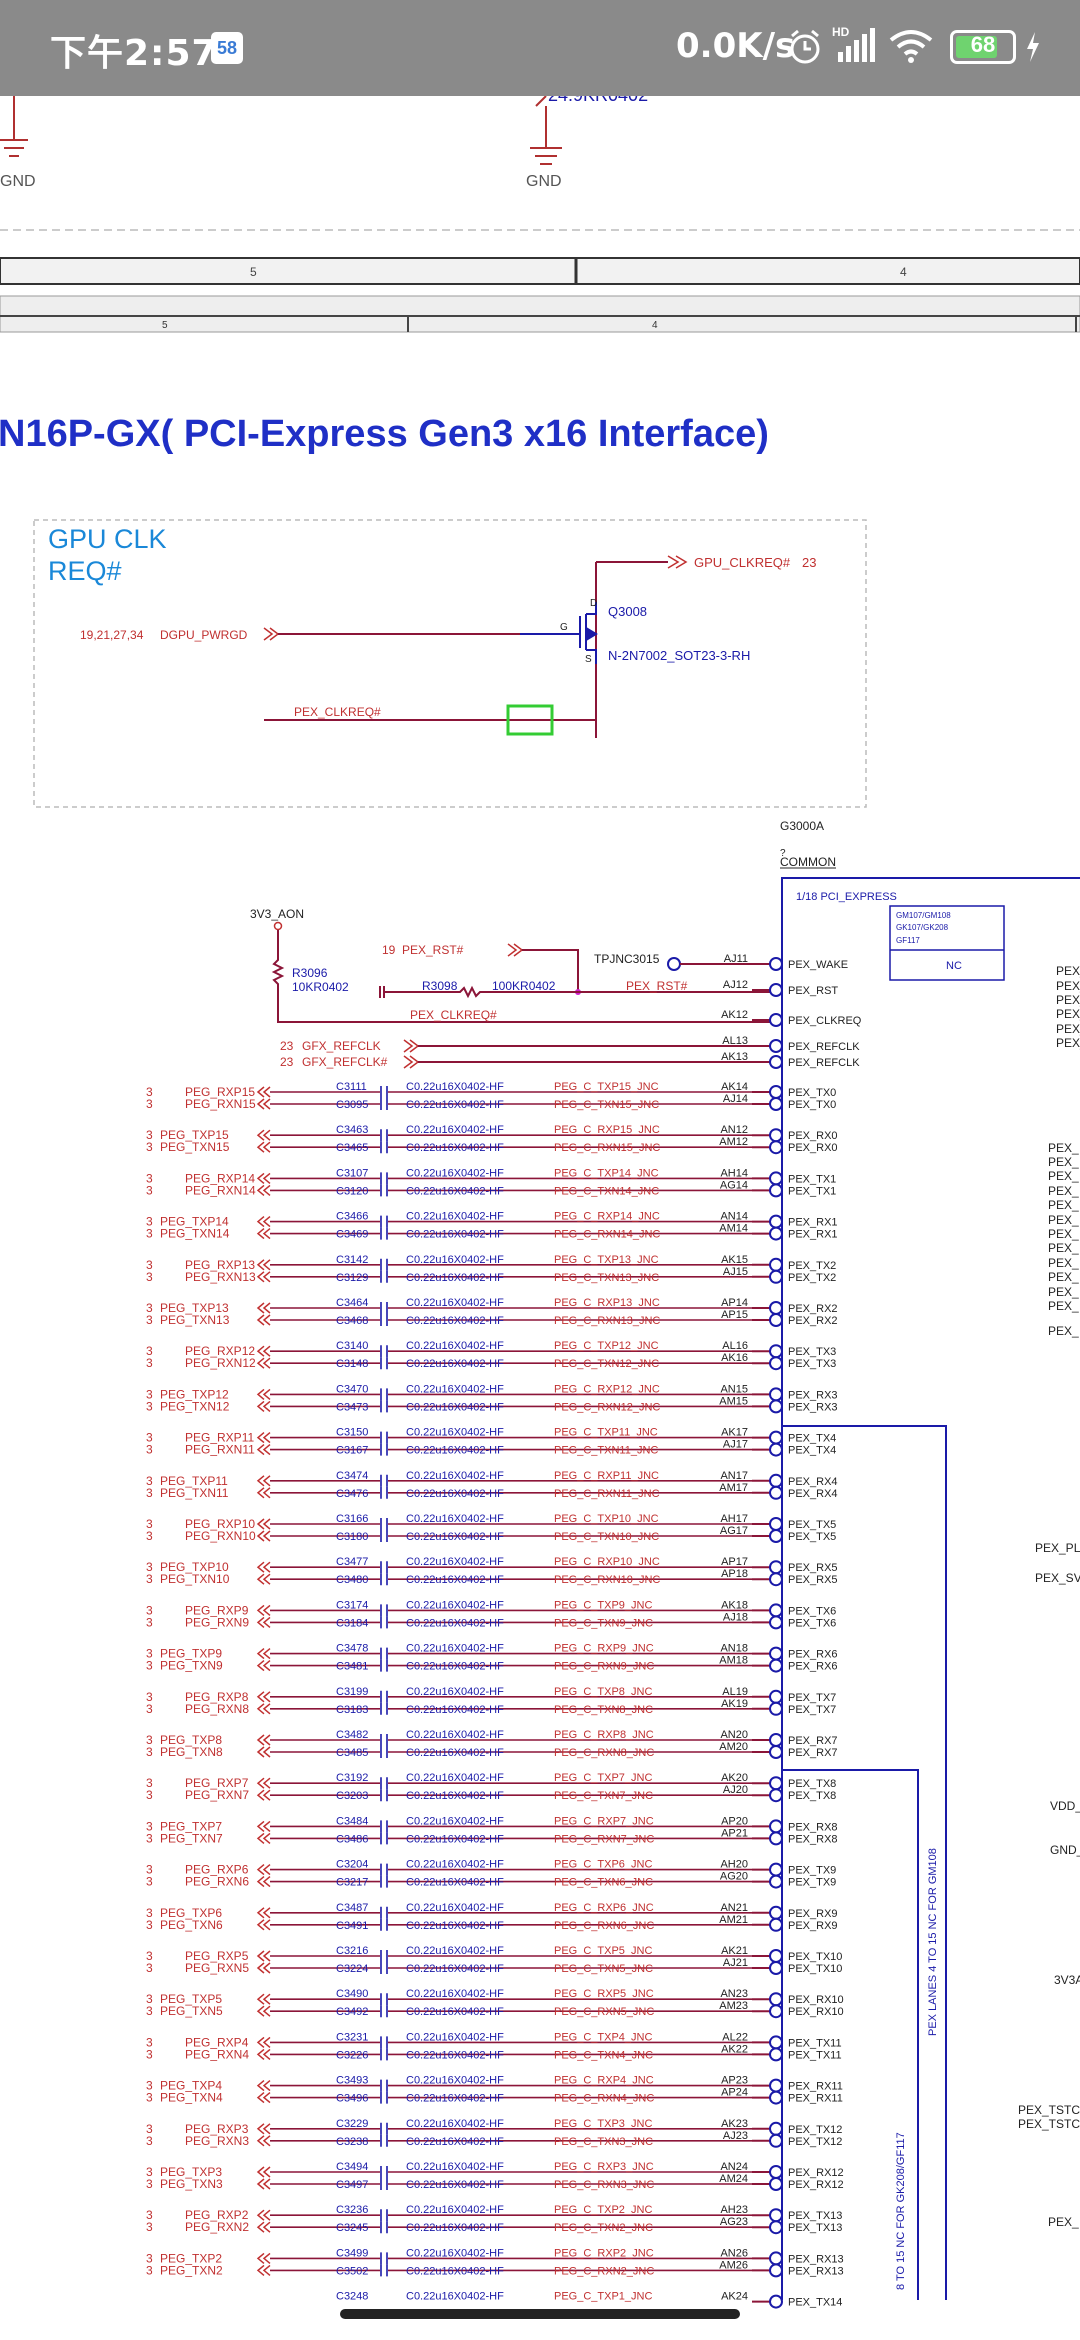 The image size is (1080, 2340). I want to click on cap-val-7a: C0.22u16X0402-HF, so click(455, 1389).